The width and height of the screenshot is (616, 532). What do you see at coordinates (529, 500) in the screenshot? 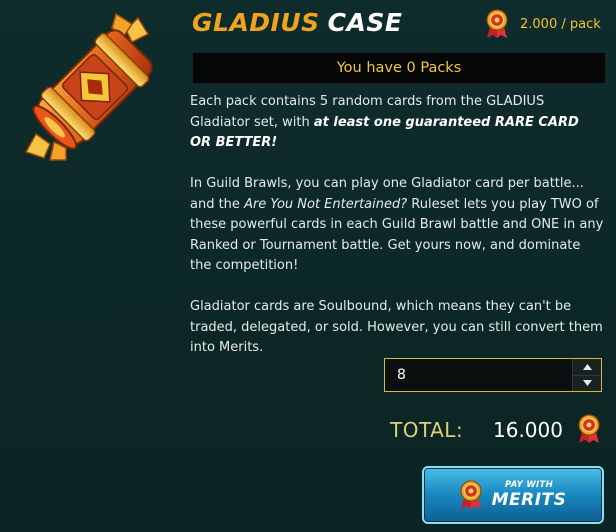
I see `pay-button-line2: MERITS` at bounding box center [529, 500].